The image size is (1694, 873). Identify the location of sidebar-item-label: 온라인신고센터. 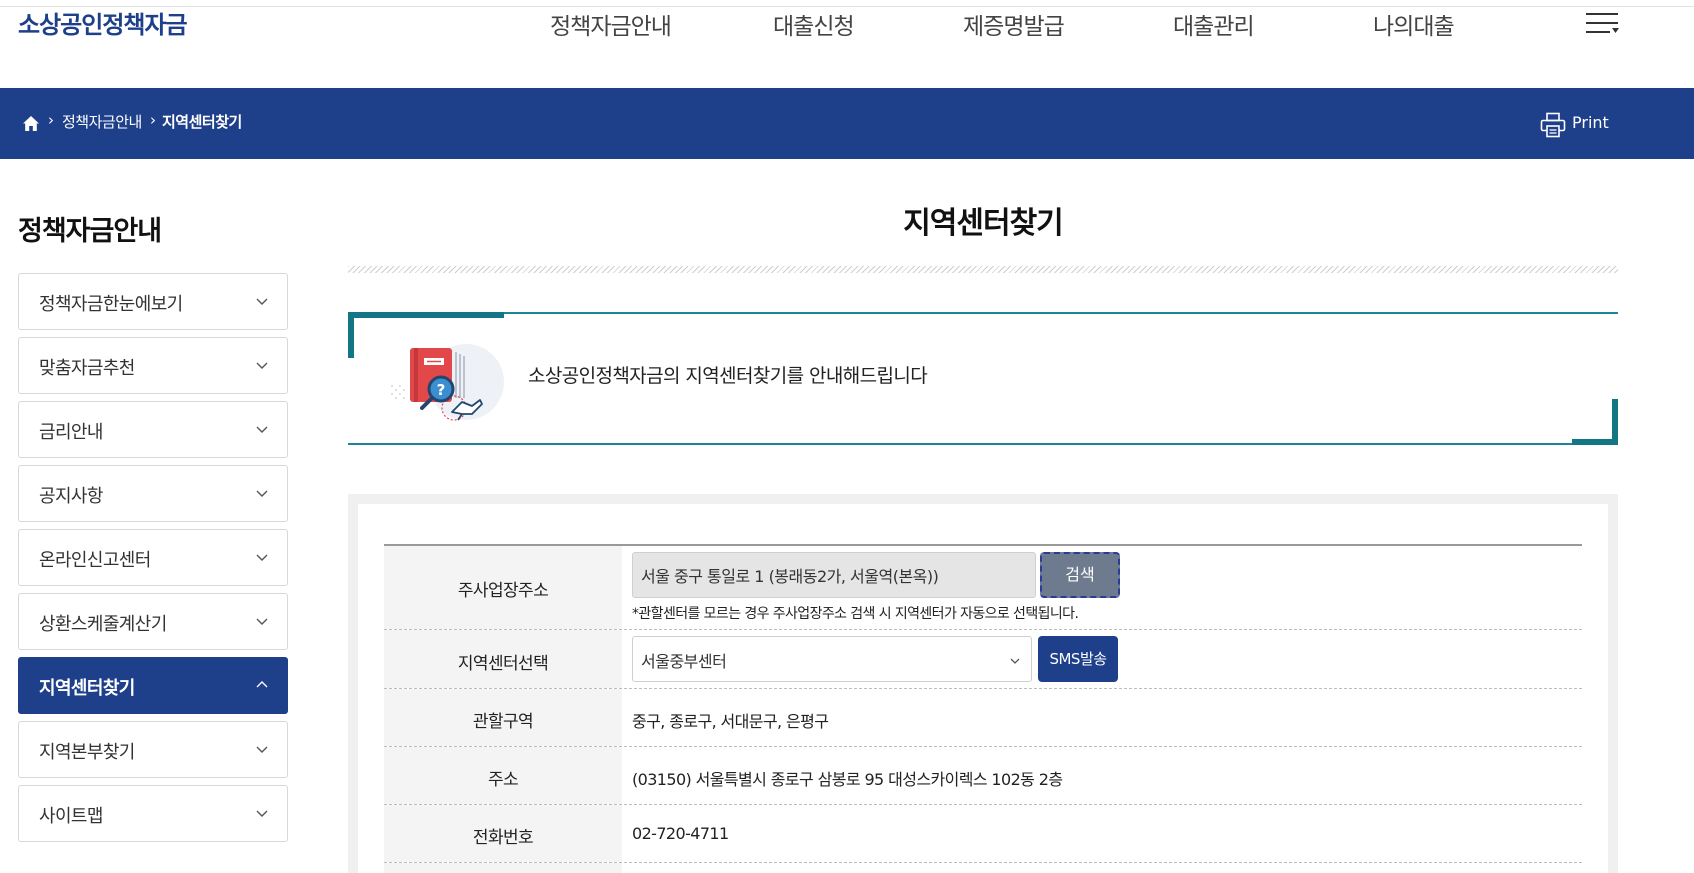
(95, 560).